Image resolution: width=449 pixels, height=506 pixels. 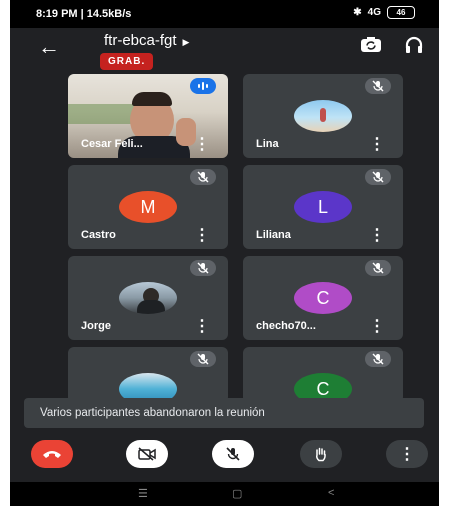 What do you see at coordinates (224, 51) in the screenshot?
I see `meeting-header: ← ftr-ebca-fgt ▶ GRAB.` at bounding box center [224, 51].